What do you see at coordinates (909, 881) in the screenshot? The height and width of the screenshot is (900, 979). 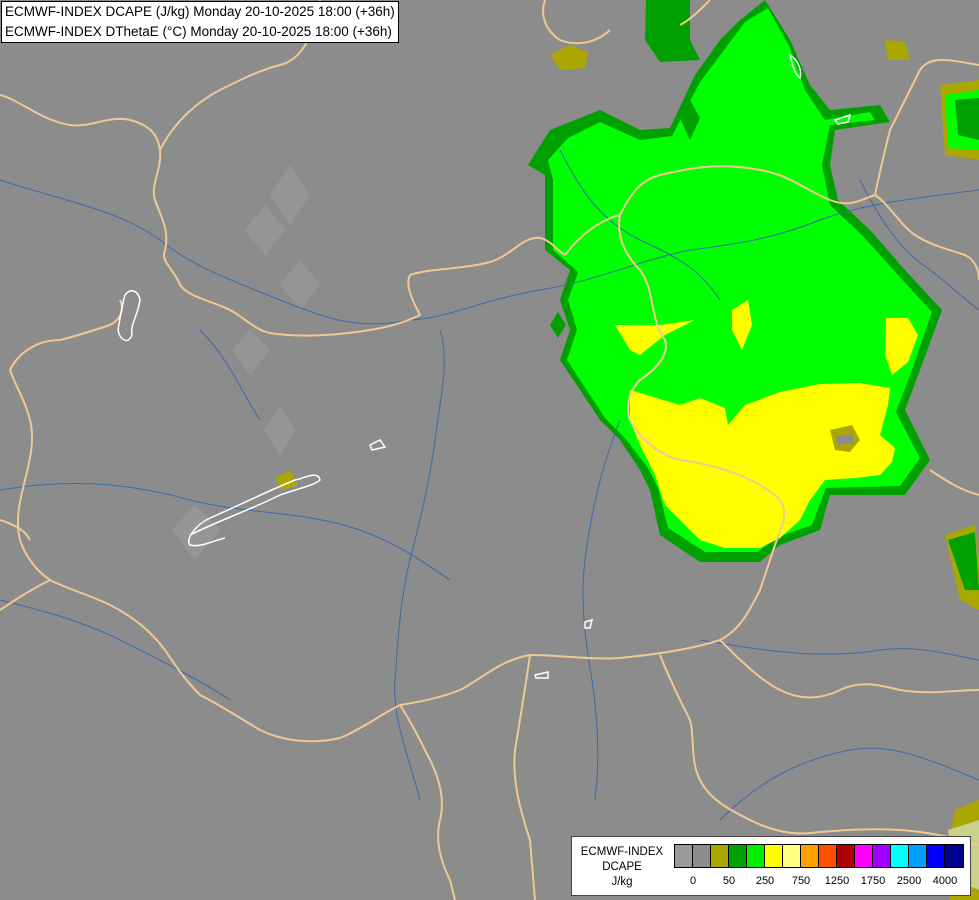 I see `legend-tick-label: 2500` at bounding box center [909, 881].